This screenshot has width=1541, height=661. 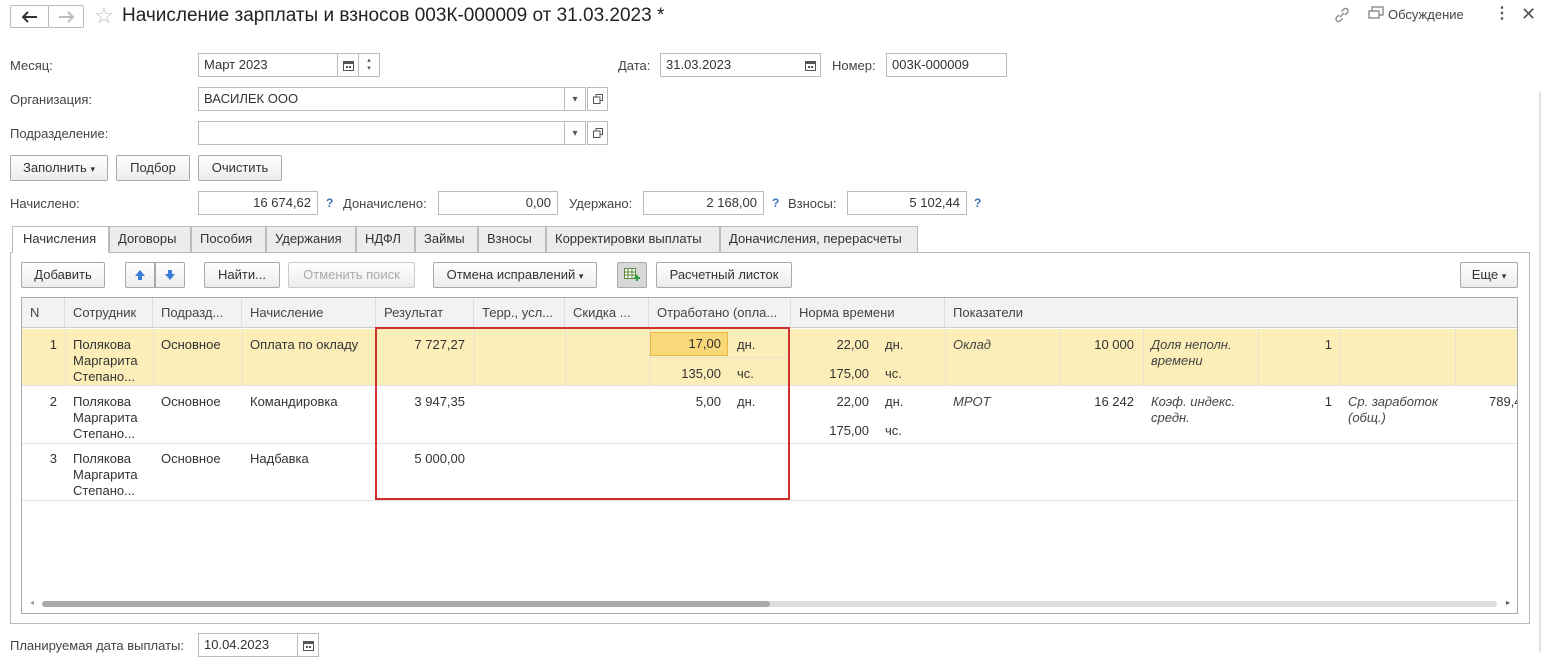 I want to click on chat-icon, so click(x=1376, y=12).